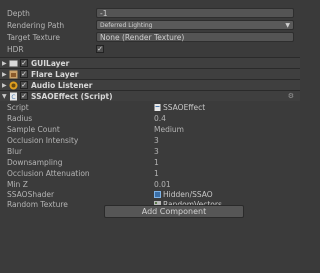 The height and width of the screenshot is (273, 320). What do you see at coordinates (150, 173) in the screenshot?
I see `ssao-prop-row: Occlusion Attenuation 1` at bounding box center [150, 173].